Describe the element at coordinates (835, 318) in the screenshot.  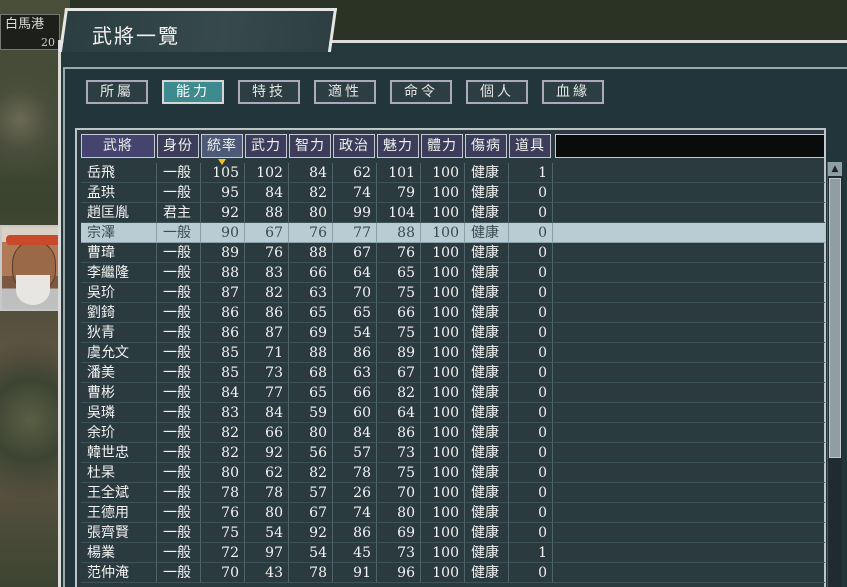
I see `scroll-thumb` at that location.